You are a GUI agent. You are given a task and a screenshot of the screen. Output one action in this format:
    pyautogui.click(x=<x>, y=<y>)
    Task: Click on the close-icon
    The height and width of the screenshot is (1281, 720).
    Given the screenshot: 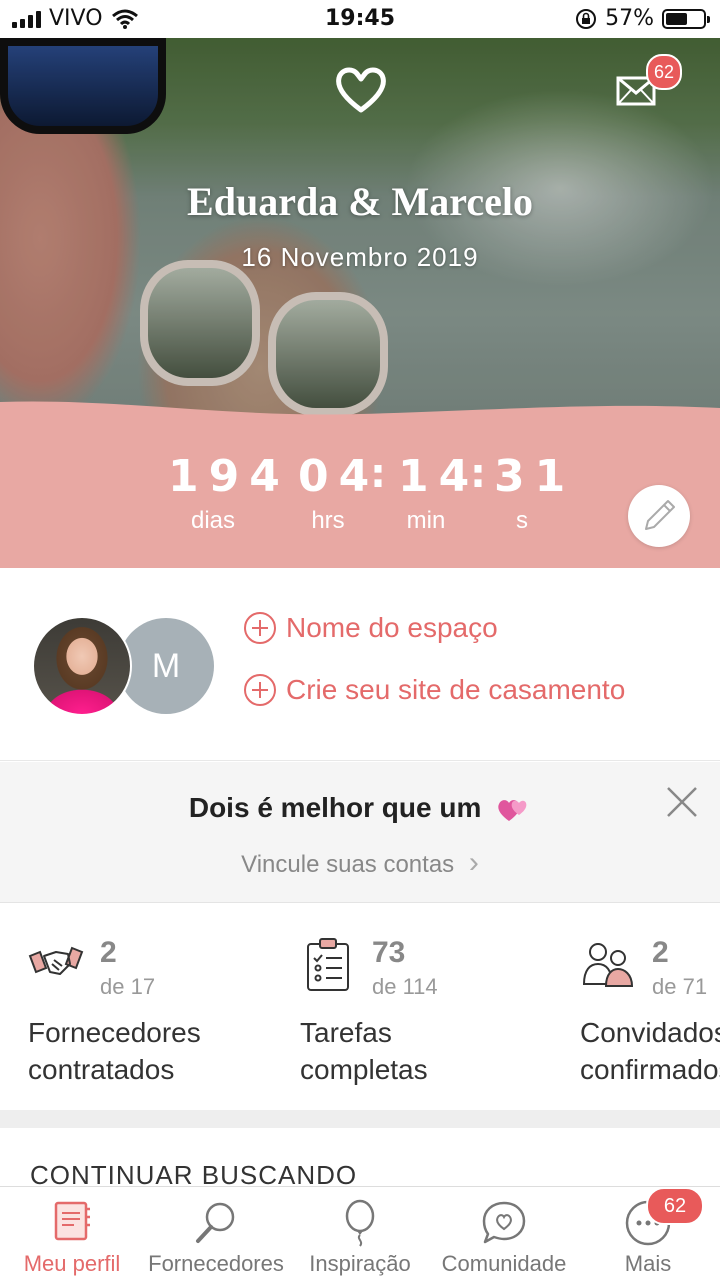 What is the action you would take?
    pyautogui.click(x=682, y=802)
    